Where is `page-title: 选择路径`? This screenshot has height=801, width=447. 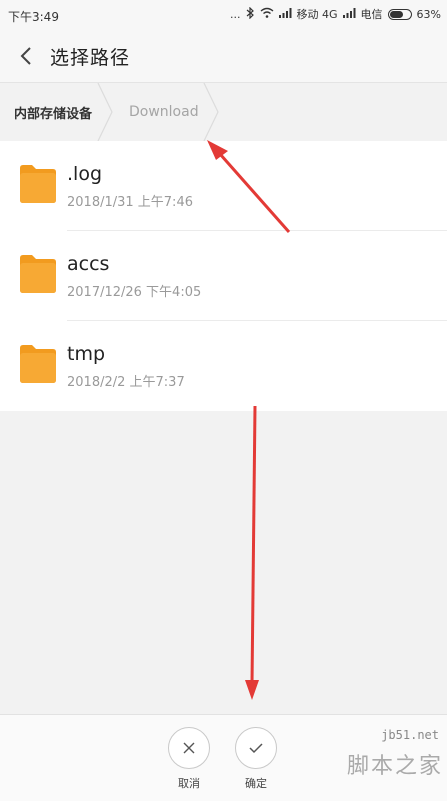
page-title: 选择路径 is located at coordinates (90, 58).